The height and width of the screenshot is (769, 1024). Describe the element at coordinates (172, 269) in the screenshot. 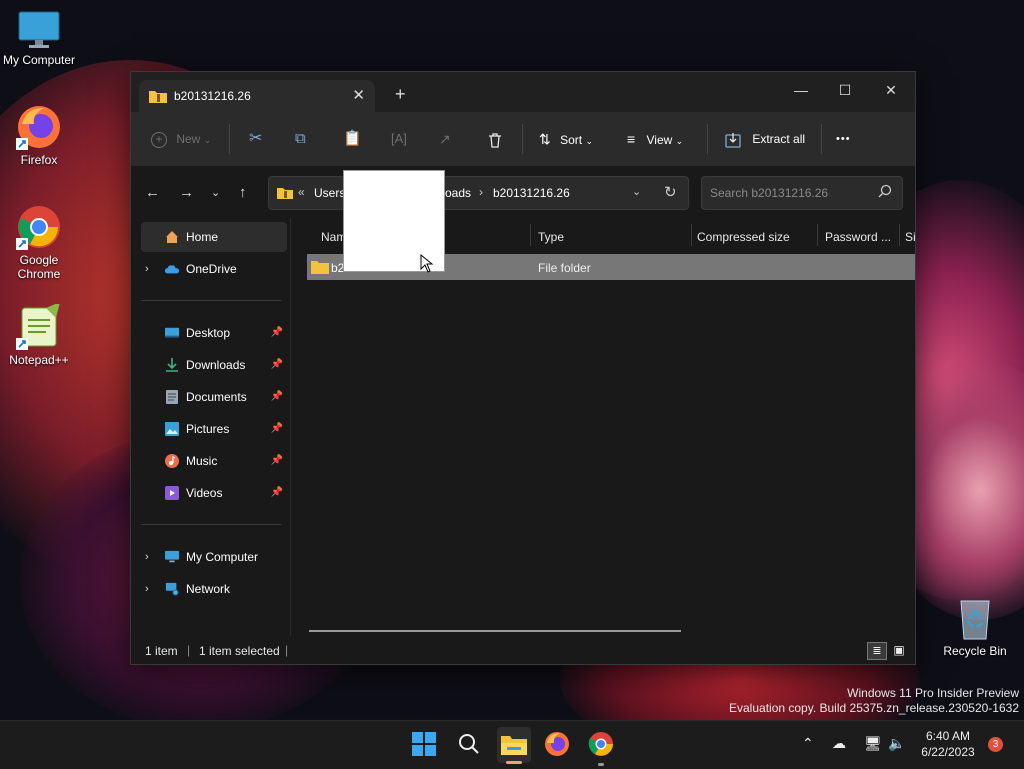

I see `cloud-icon` at that location.